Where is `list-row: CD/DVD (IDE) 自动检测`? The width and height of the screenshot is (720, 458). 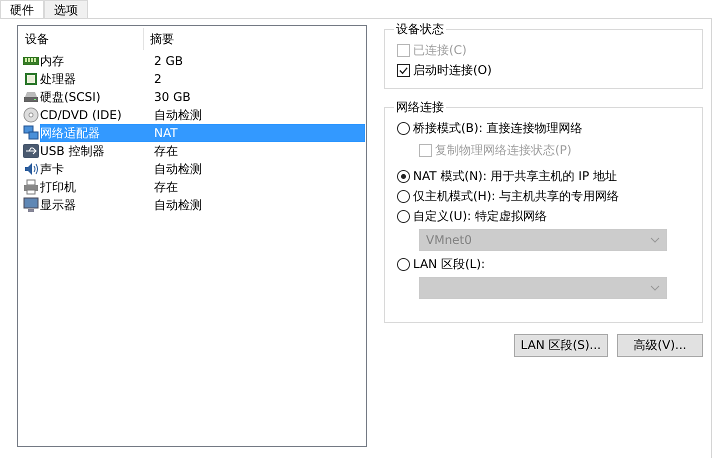
list-row: CD/DVD (IDE) 自动检测 is located at coordinates (202, 115).